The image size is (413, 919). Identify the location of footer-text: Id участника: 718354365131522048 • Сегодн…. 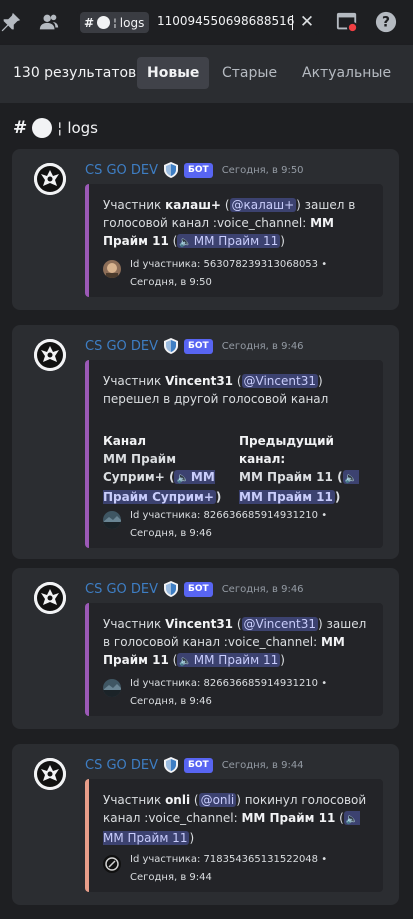
(229, 868).